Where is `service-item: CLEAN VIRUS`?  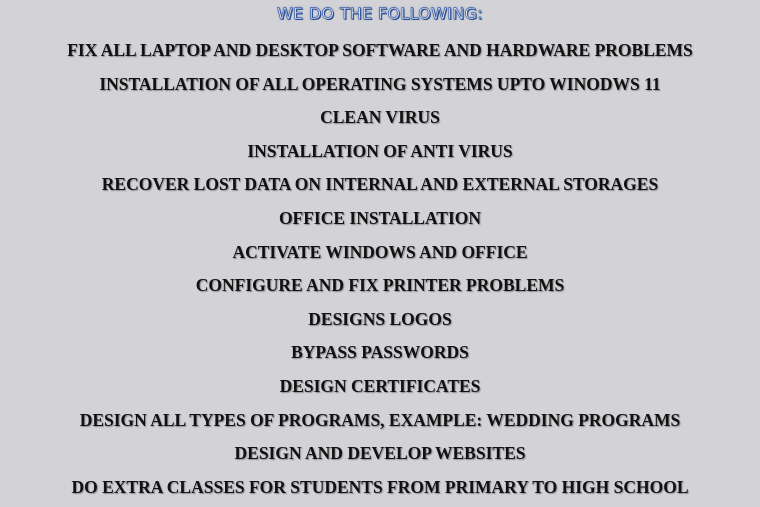
service-item: CLEAN VIRUS is located at coordinates (380, 117).